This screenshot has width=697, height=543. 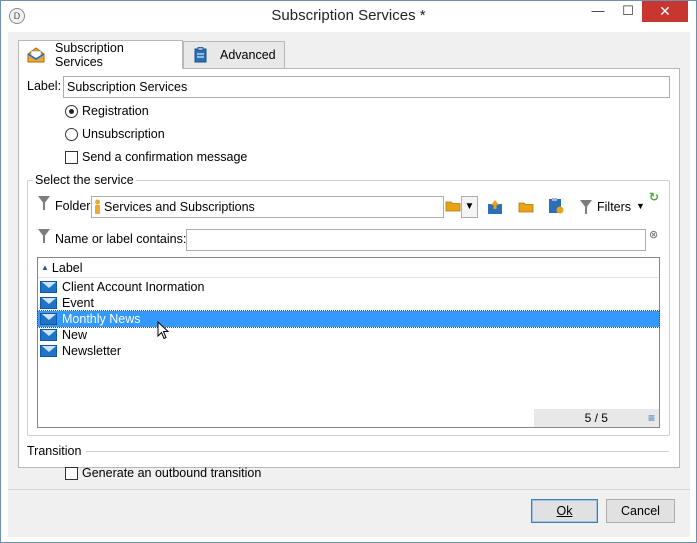 I want to click on list-count: 5 / 5, so click(x=596, y=418).